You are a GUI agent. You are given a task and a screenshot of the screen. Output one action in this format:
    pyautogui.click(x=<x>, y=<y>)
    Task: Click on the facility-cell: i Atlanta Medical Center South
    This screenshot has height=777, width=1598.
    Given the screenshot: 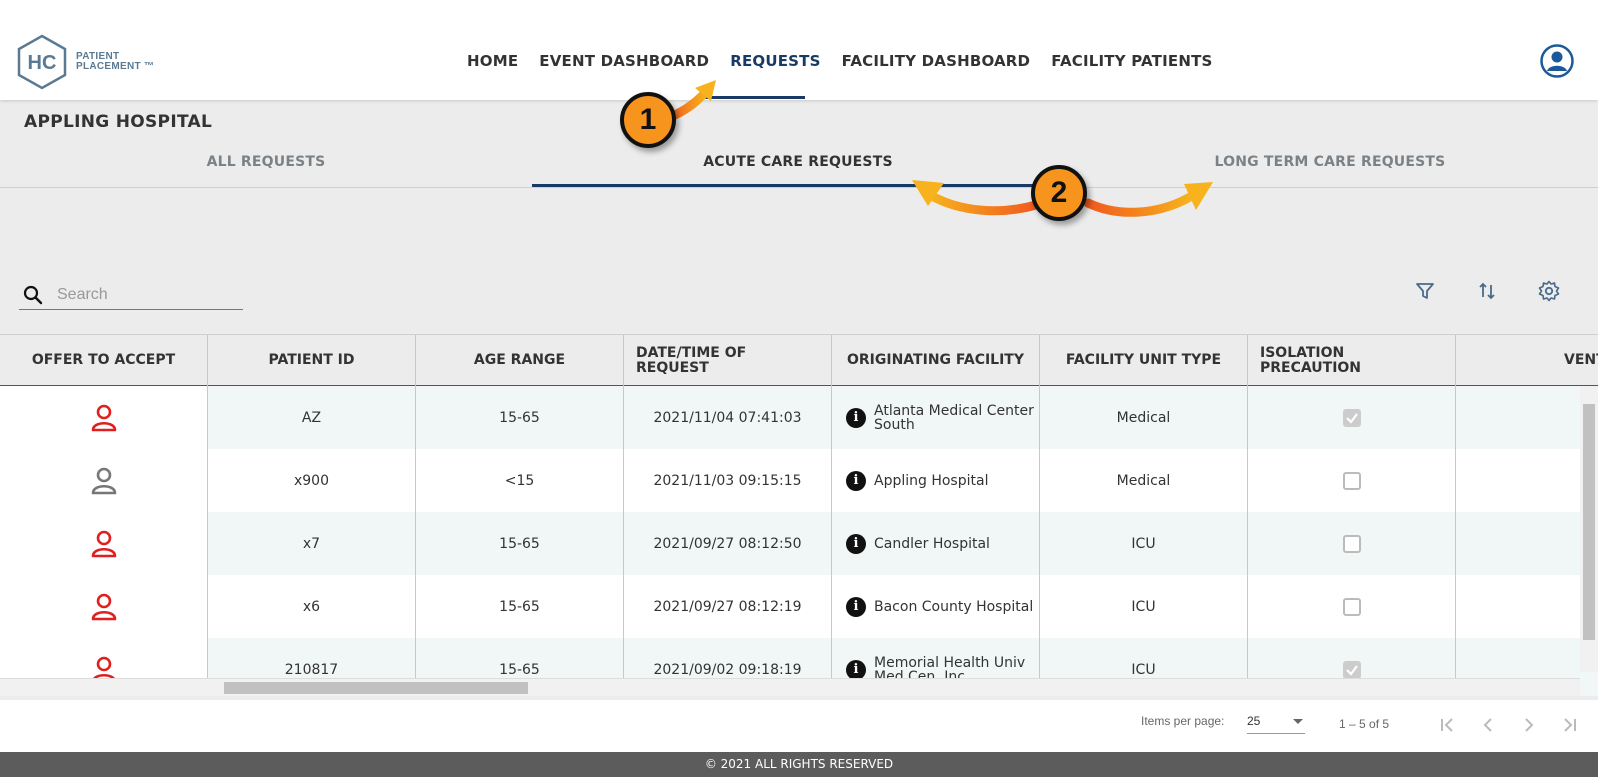 What is the action you would take?
    pyautogui.click(x=936, y=417)
    